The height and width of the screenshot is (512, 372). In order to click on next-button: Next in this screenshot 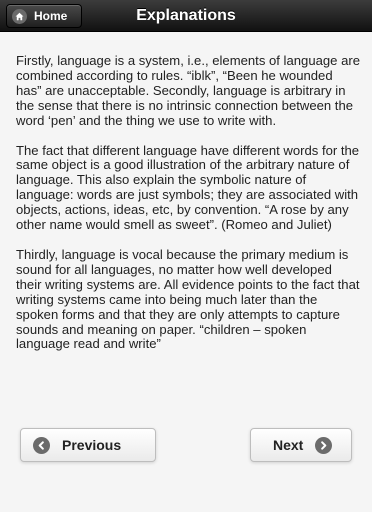, I will do `click(301, 445)`.